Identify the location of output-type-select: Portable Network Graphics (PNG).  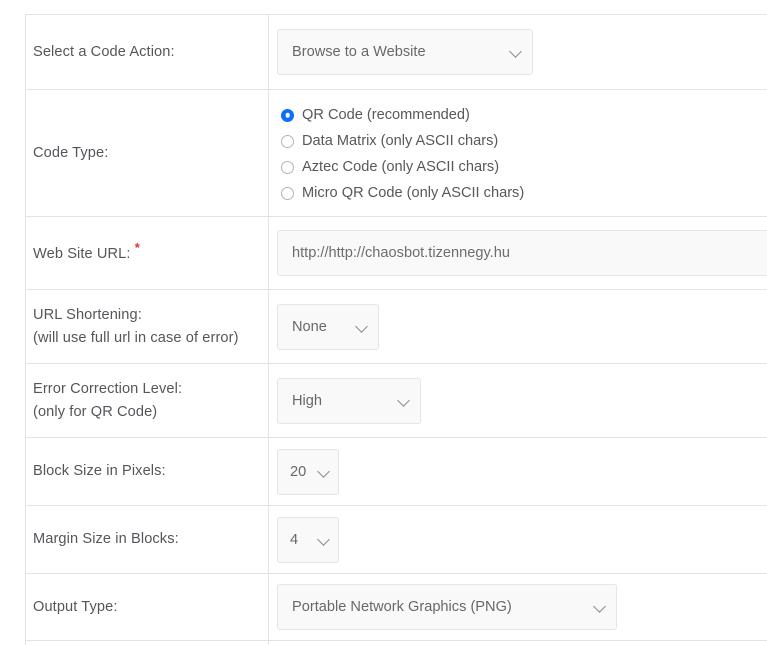
(447, 607).